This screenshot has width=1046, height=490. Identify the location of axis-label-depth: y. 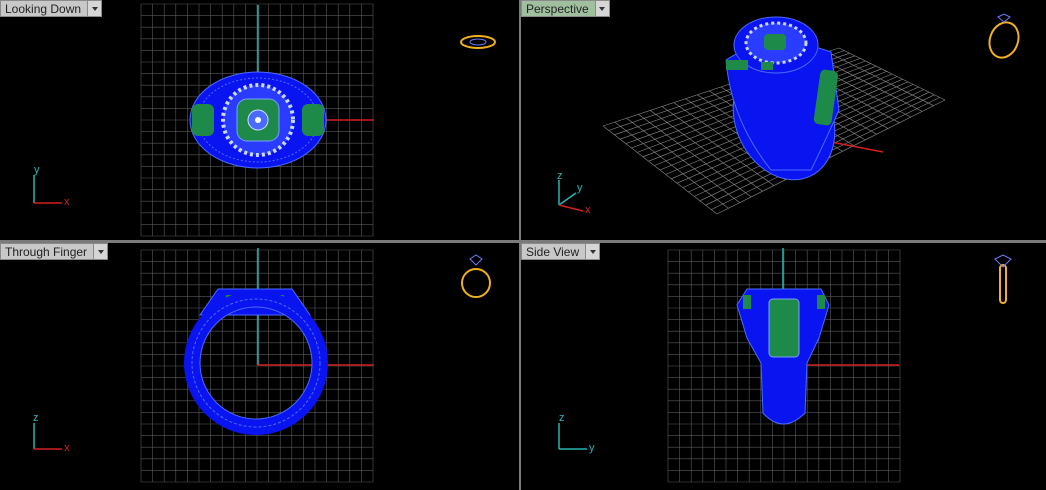
(580, 188).